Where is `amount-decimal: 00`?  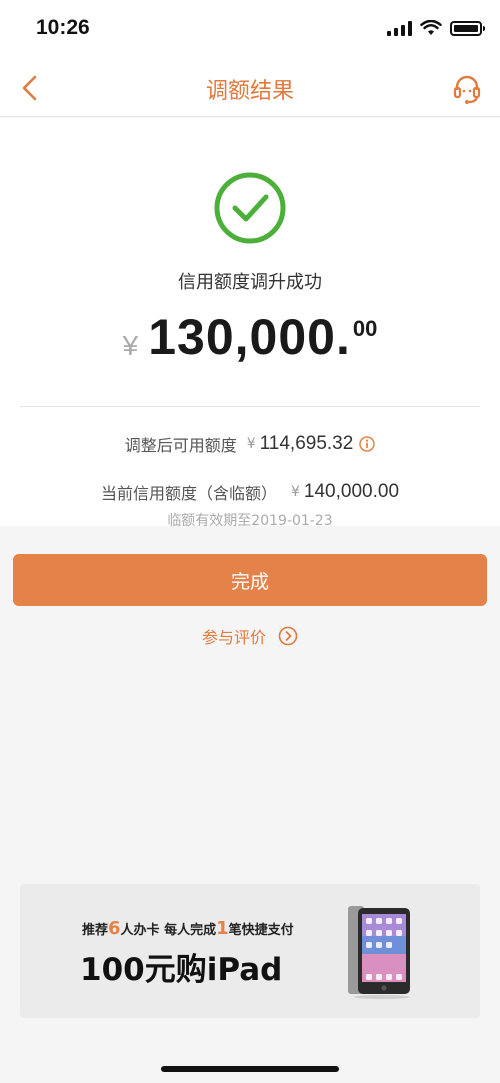
amount-decimal: 00 is located at coordinates (365, 328).